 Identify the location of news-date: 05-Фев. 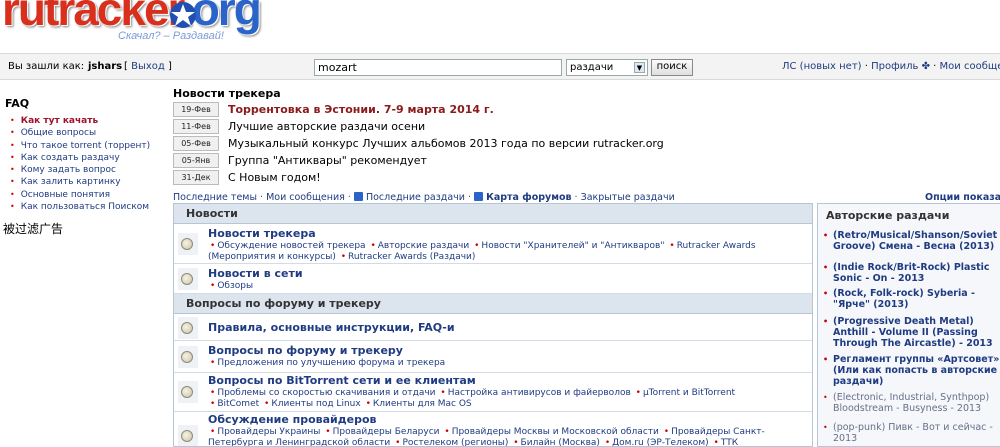
(196, 143).